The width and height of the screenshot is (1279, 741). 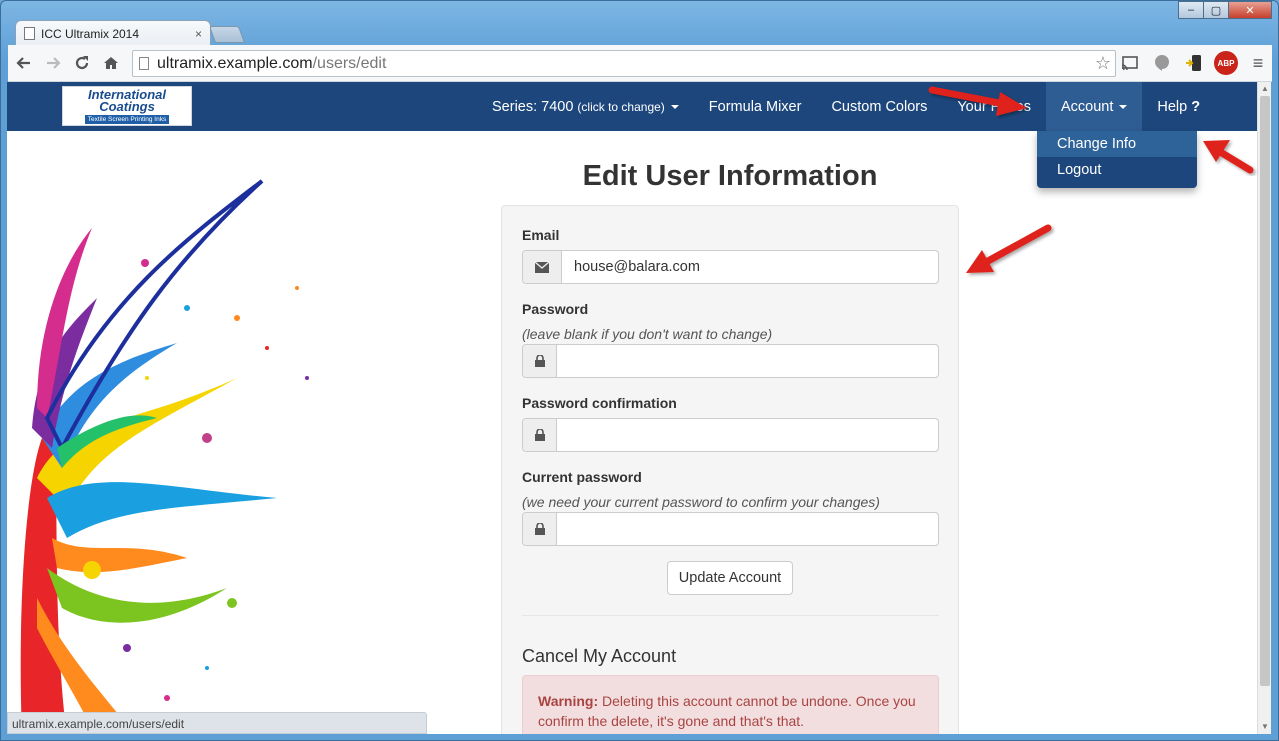 What do you see at coordinates (127, 119) in the screenshot?
I see `logo-tagline: Textile Screen Printing Inks` at bounding box center [127, 119].